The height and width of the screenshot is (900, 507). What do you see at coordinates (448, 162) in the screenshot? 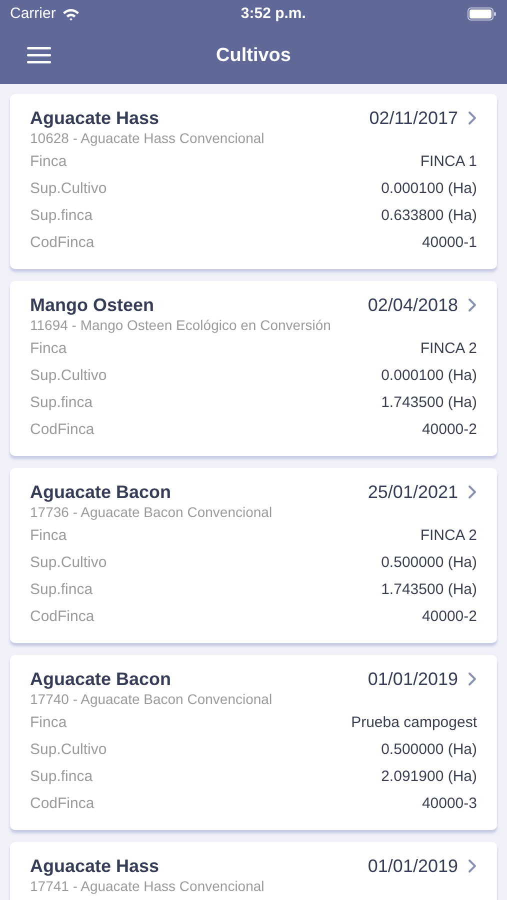
I see `field-value: FINCA 1` at bounding box center [448, 162].